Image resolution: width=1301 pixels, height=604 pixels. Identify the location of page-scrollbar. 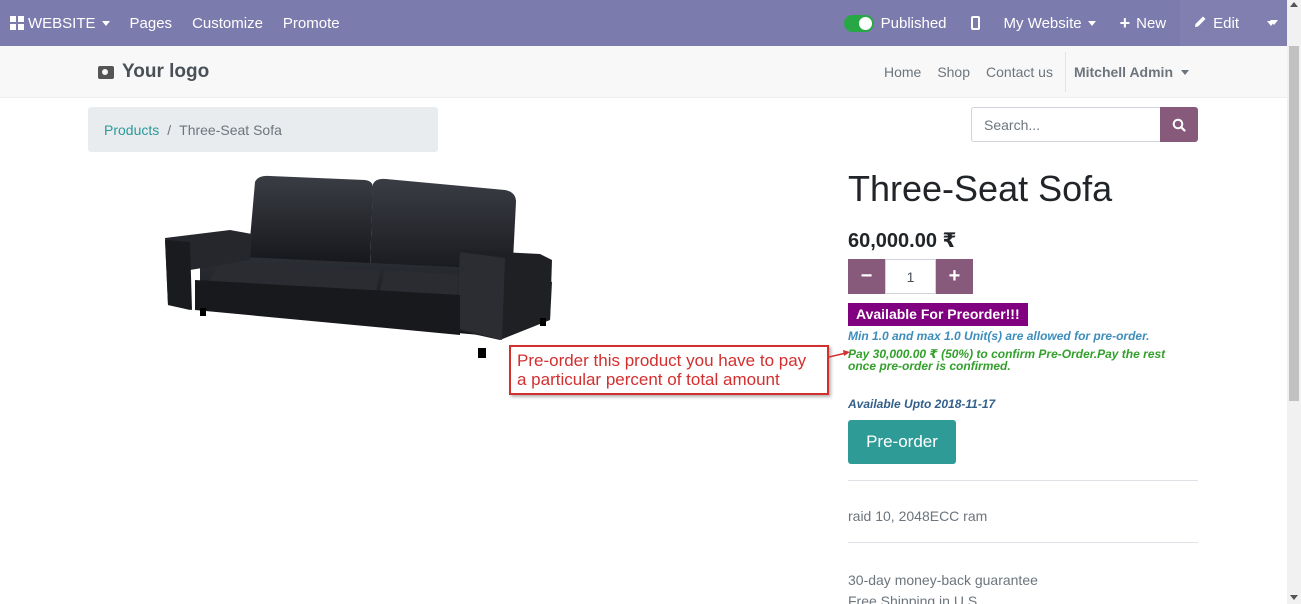
(1294, 302).